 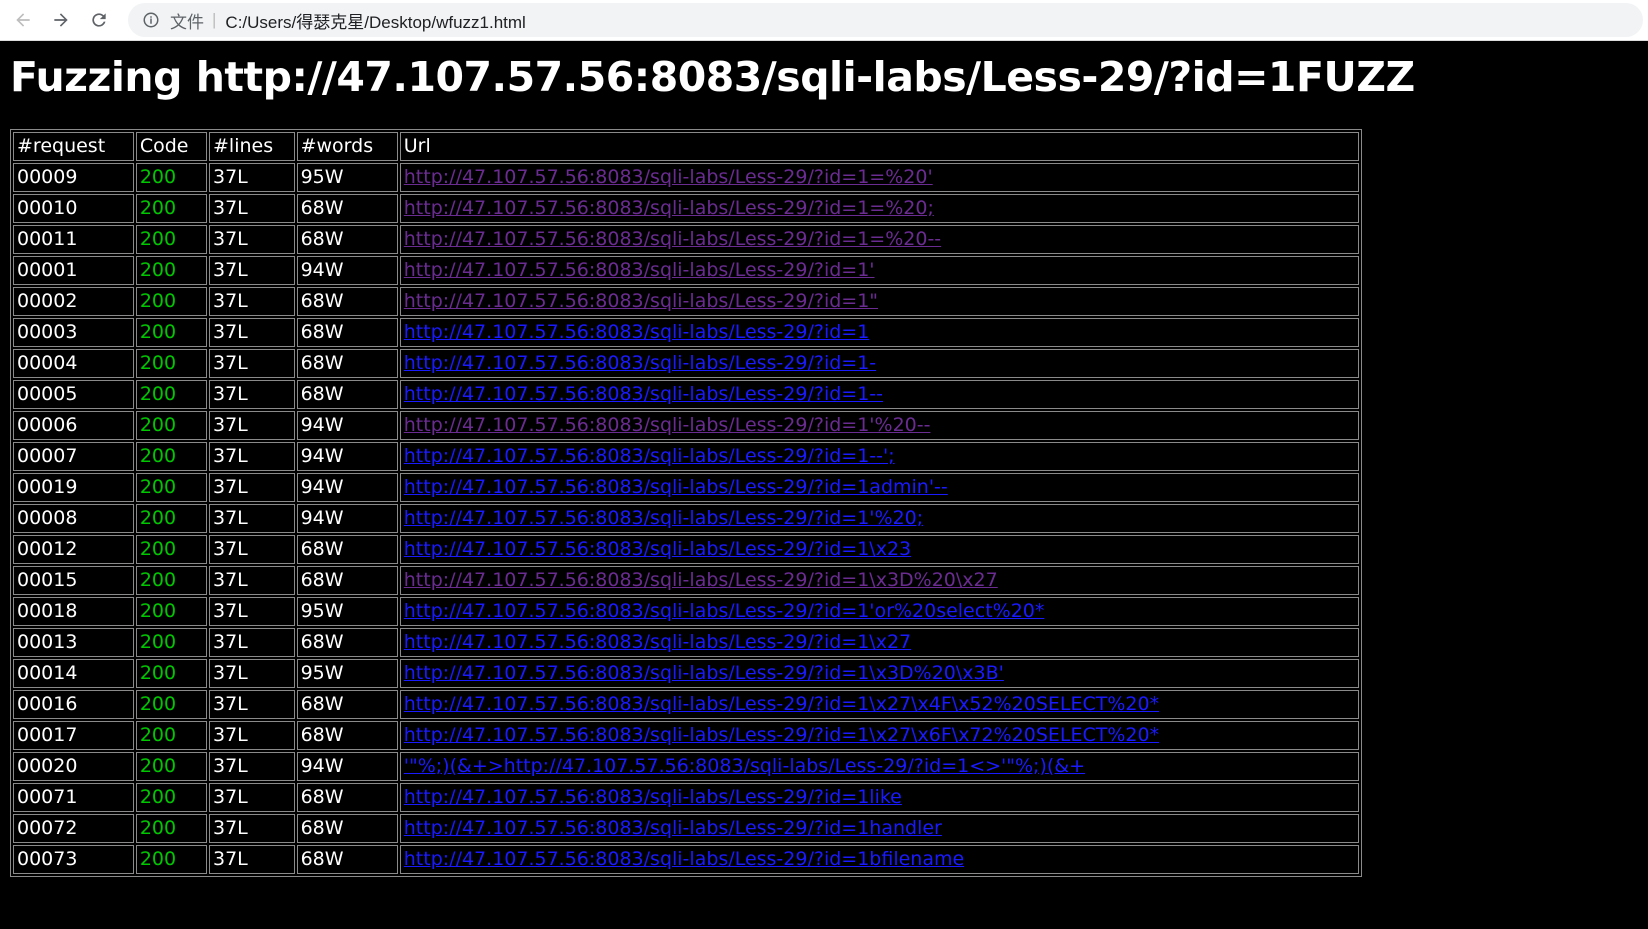 What do you see at coordinates (99, 20) in the screenshot?
I see `reload-button` at bounding box center [99, 20].